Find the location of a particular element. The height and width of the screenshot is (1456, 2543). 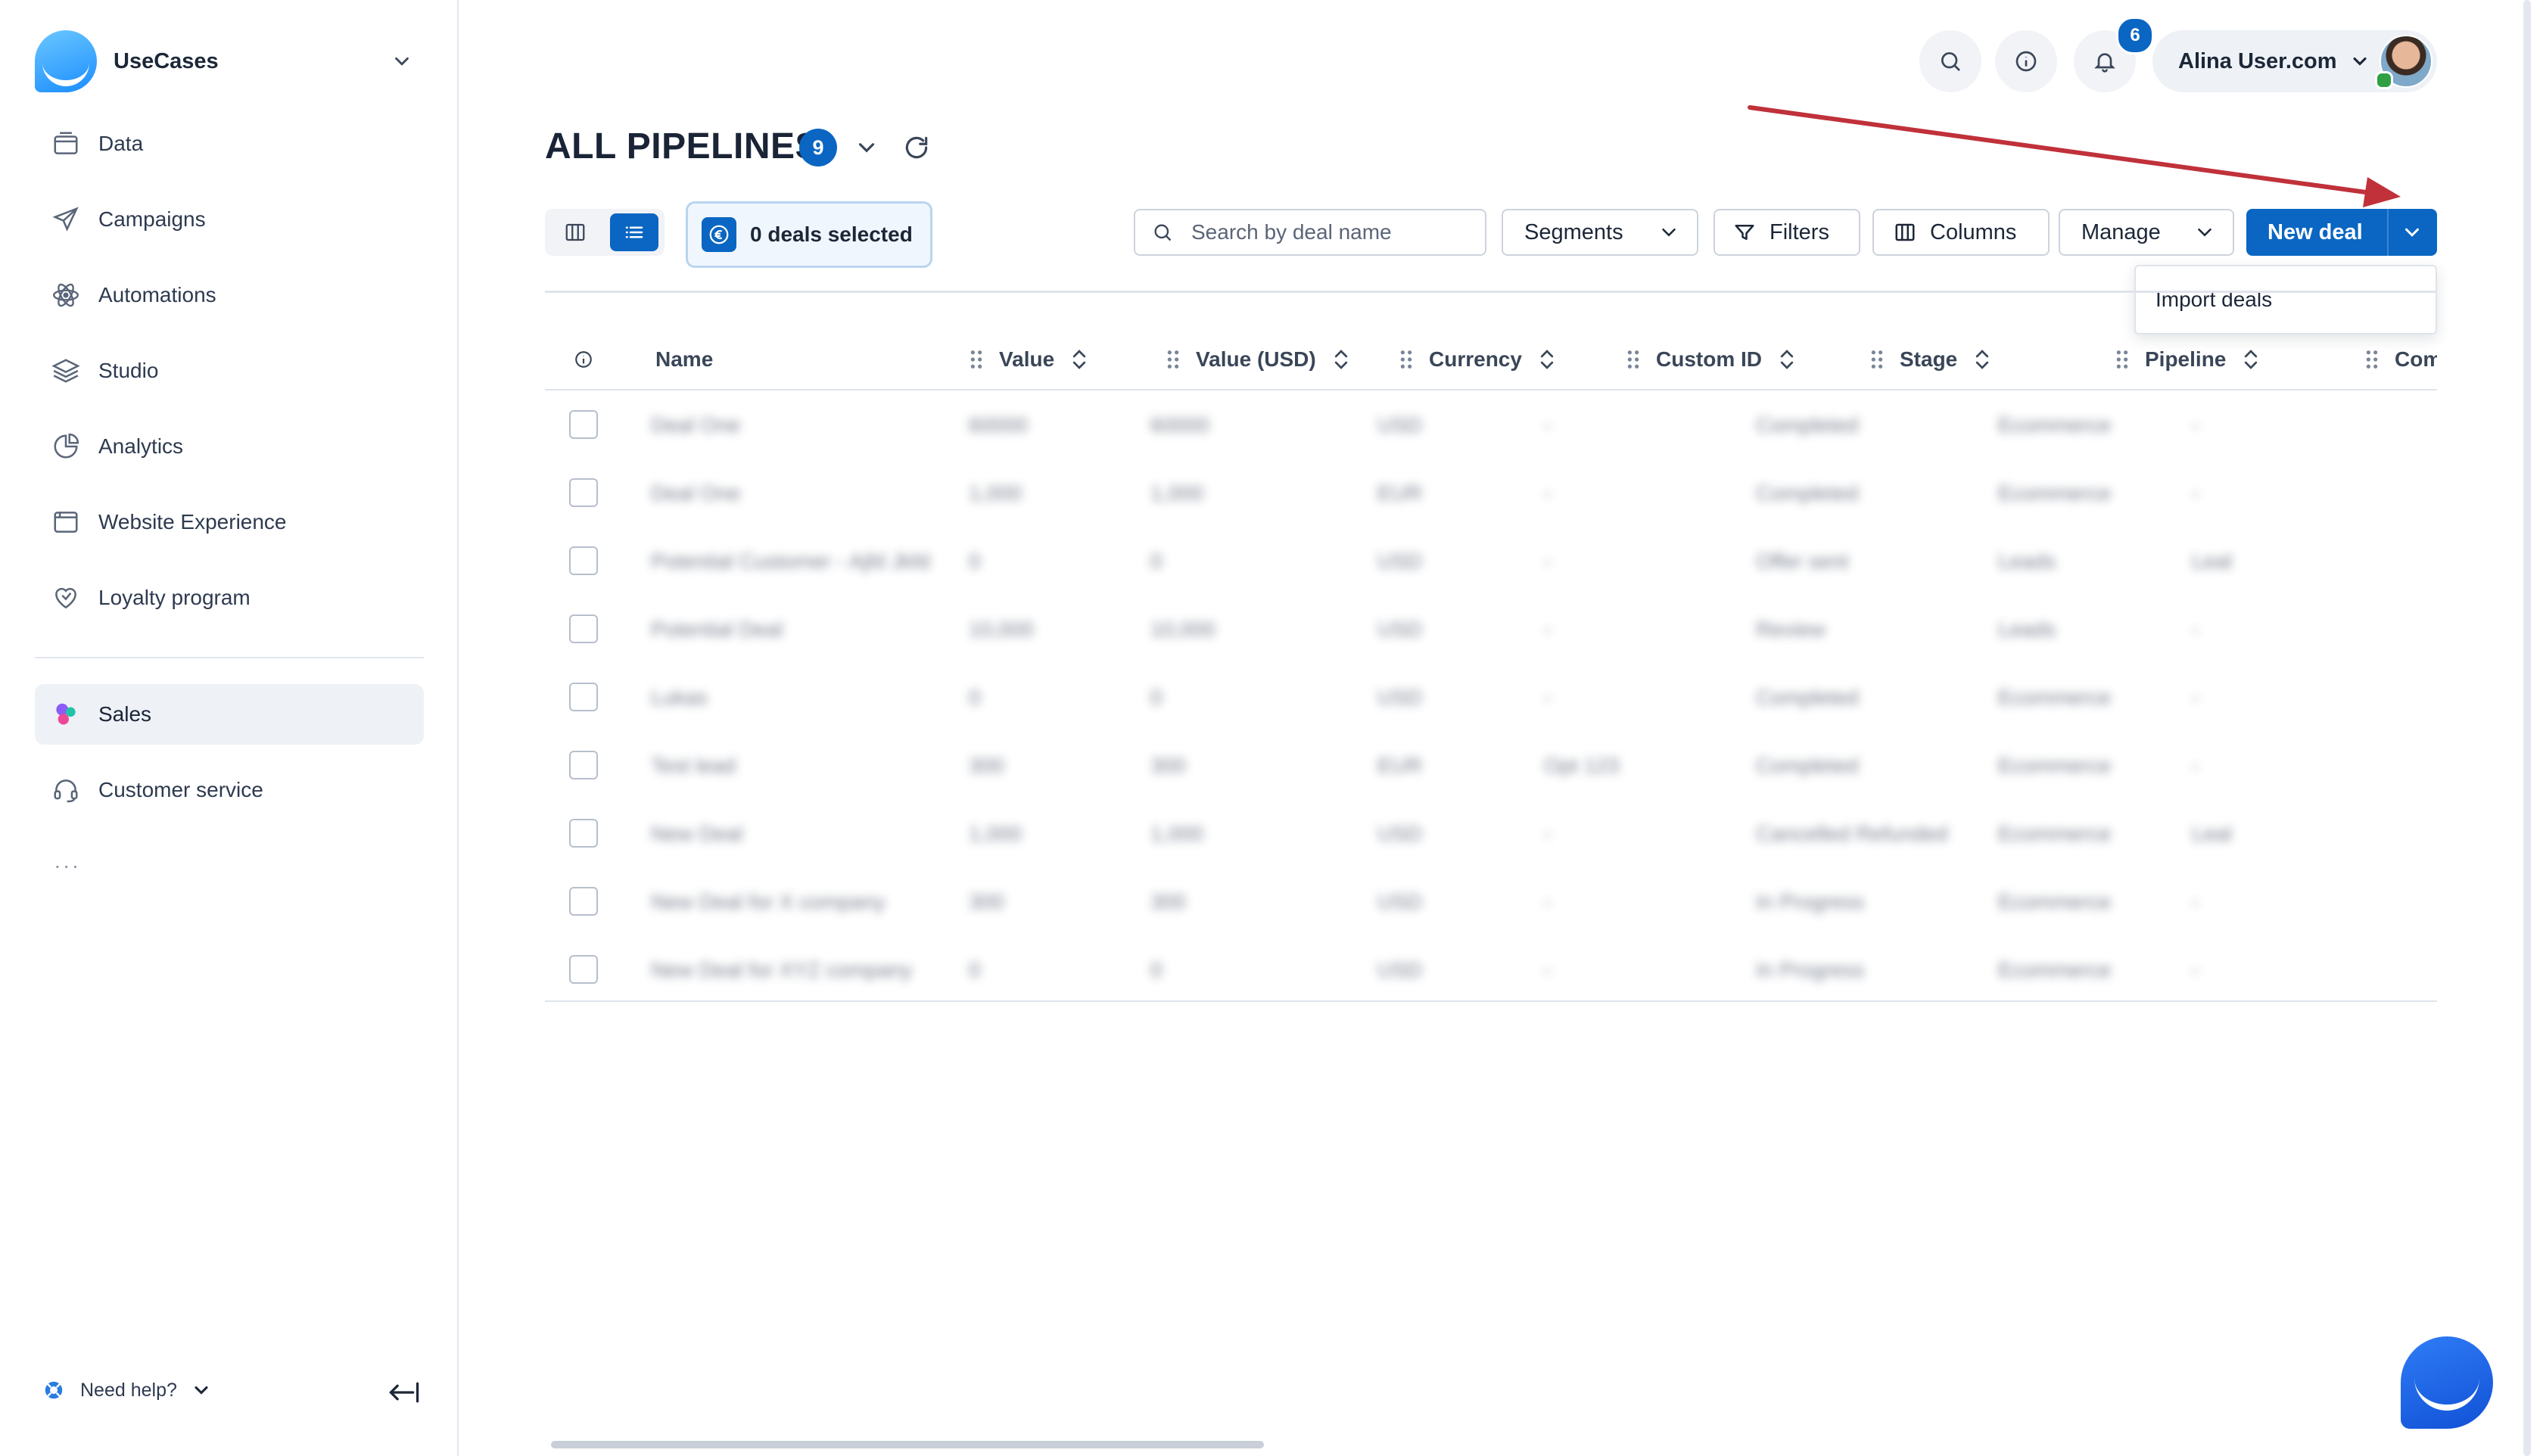

workspace-name: UseCases is located at coordinates (166, 60).